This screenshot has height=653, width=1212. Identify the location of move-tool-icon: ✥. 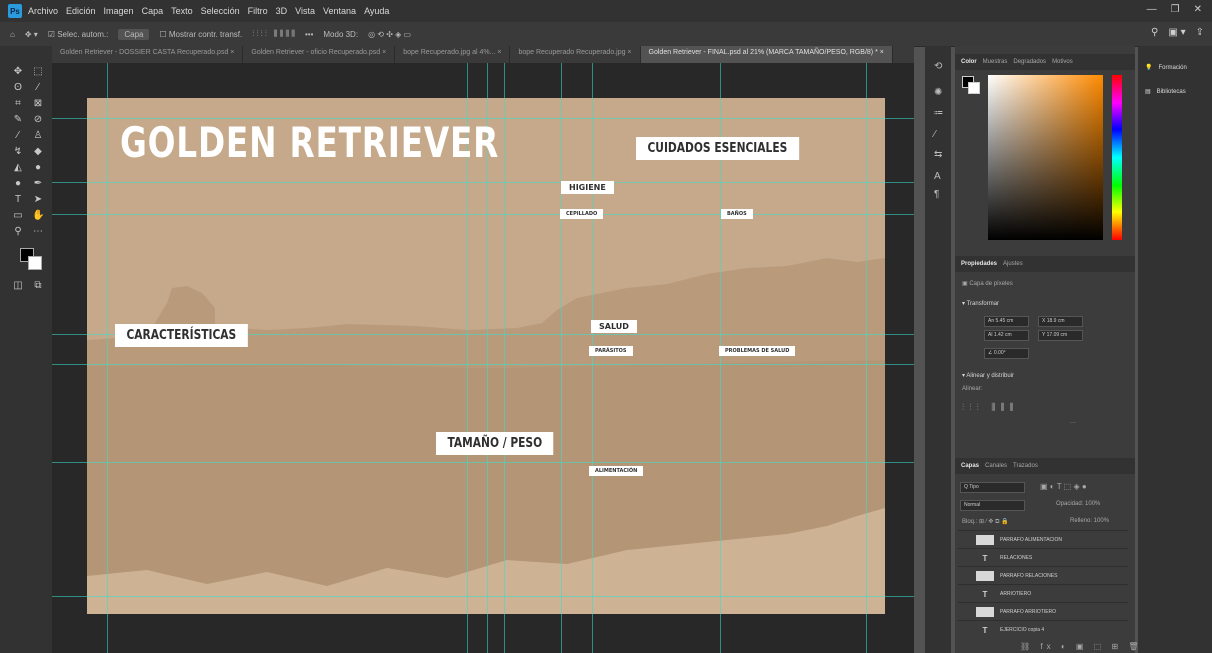
(18, 72).